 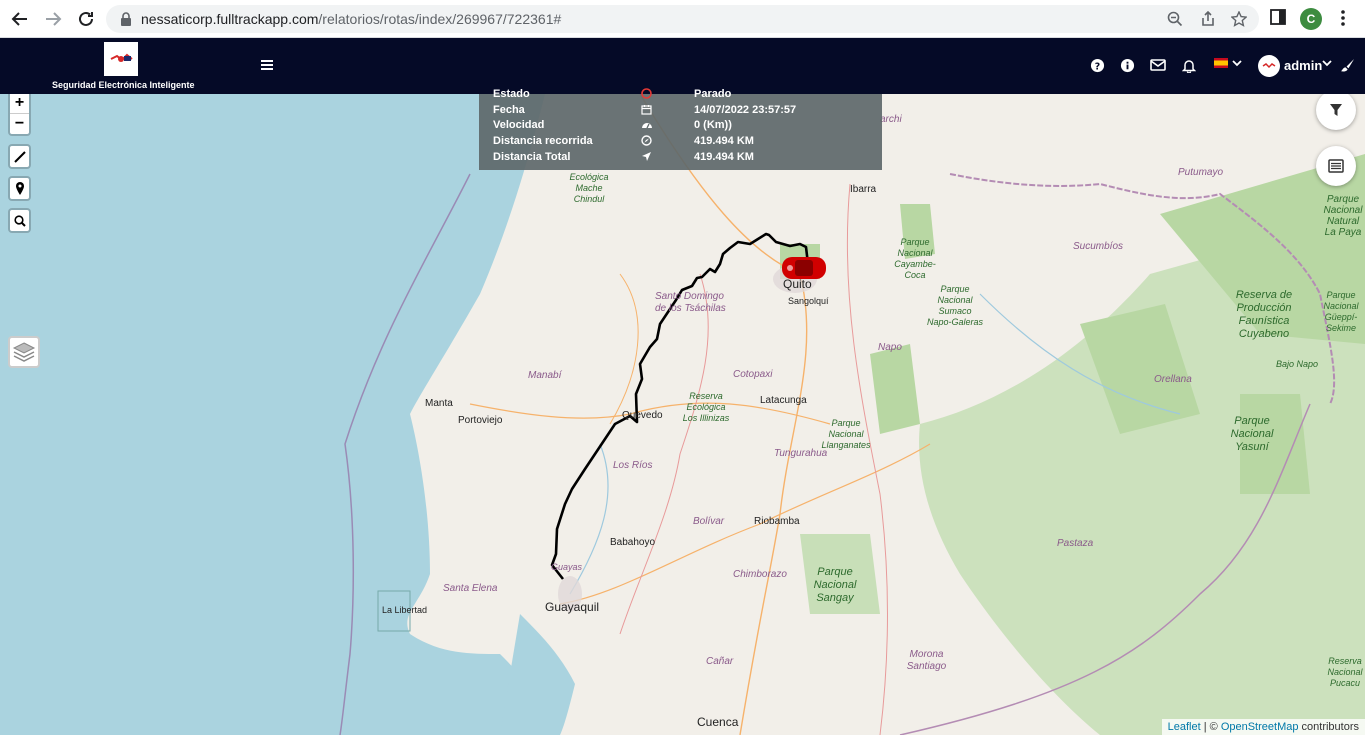 What do you see at coordinates (509, 110) in the screenshot?
I see `info-label: Fecha` at bounding box center [509, 110].